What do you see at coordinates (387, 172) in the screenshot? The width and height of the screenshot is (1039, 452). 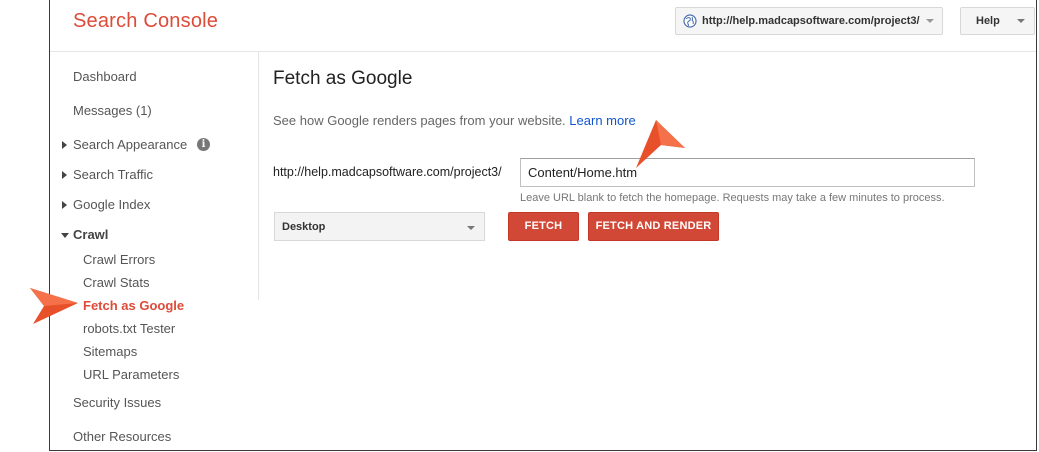 I see `url-prefix: http://help.madcapsoftware.com/project3/` at bounding box center [387, 172].